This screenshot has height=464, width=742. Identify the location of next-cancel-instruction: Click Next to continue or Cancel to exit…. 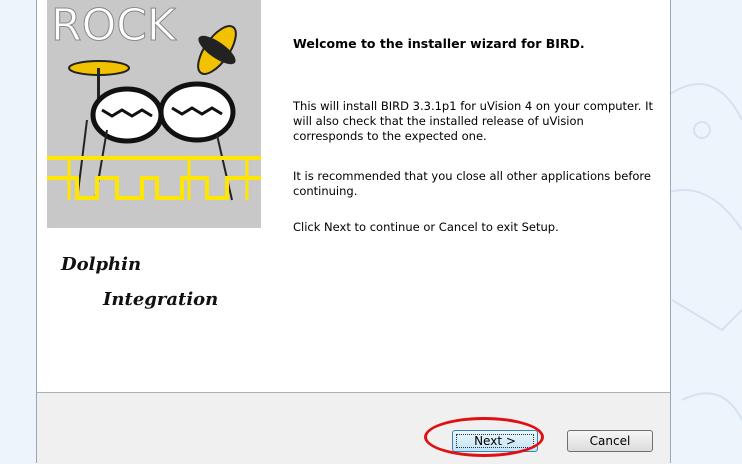
(426, 227).